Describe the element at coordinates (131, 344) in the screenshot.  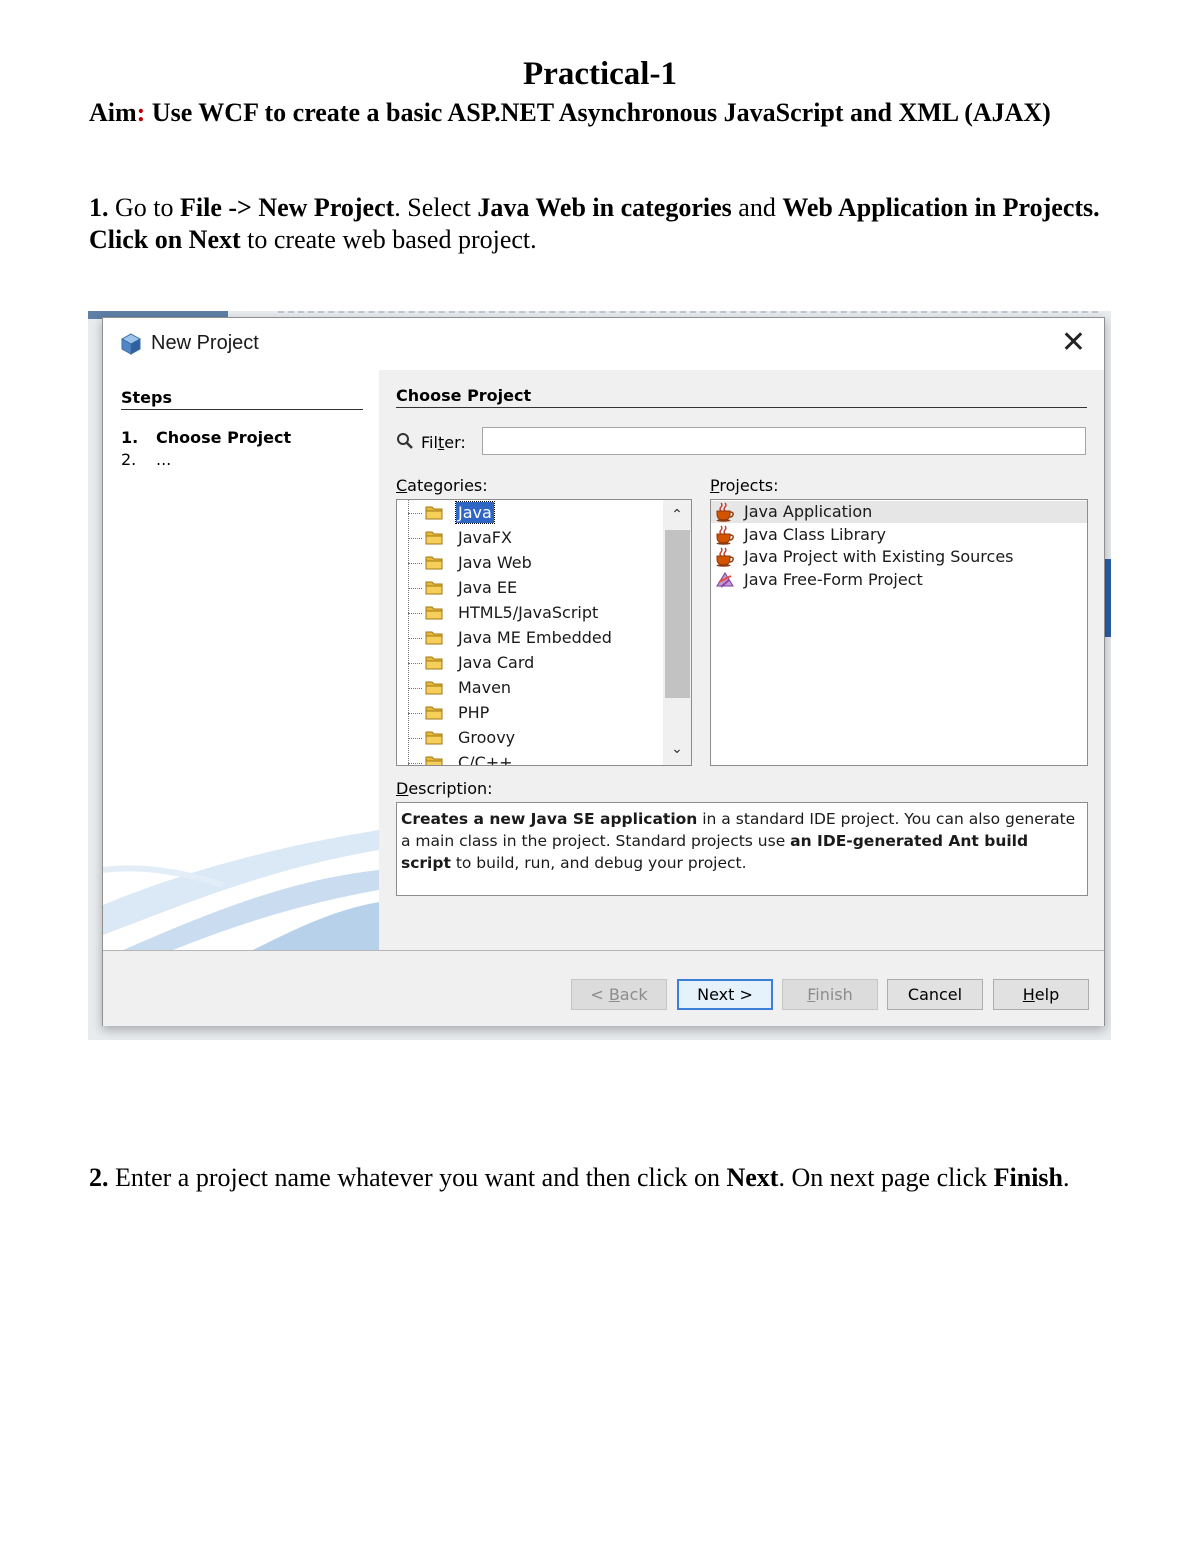
I see `netbeans-cube-icon` at that location.